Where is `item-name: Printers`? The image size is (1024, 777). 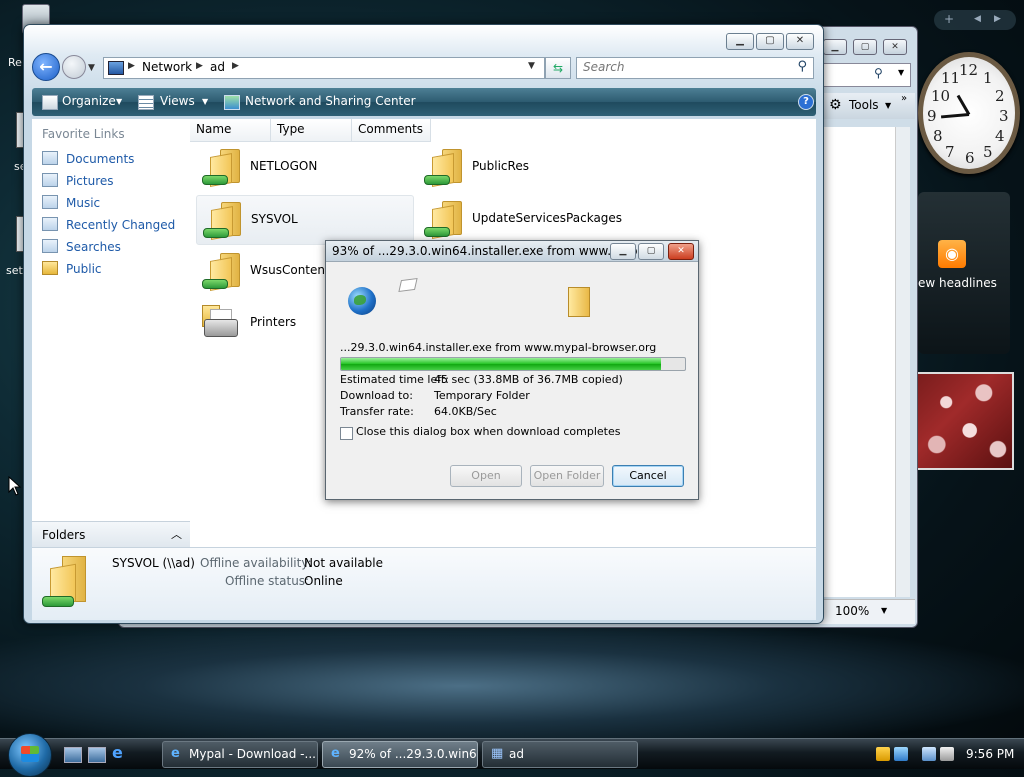 item-name: Printers is located at coordinates (273, 322).